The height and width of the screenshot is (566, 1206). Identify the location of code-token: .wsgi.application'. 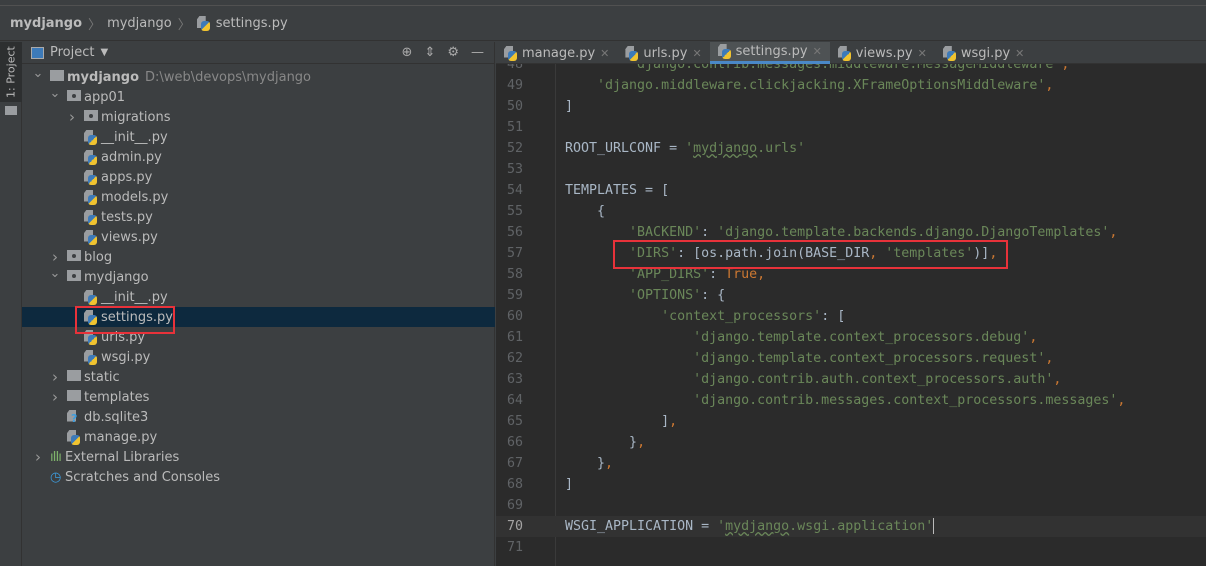
(861, 526).